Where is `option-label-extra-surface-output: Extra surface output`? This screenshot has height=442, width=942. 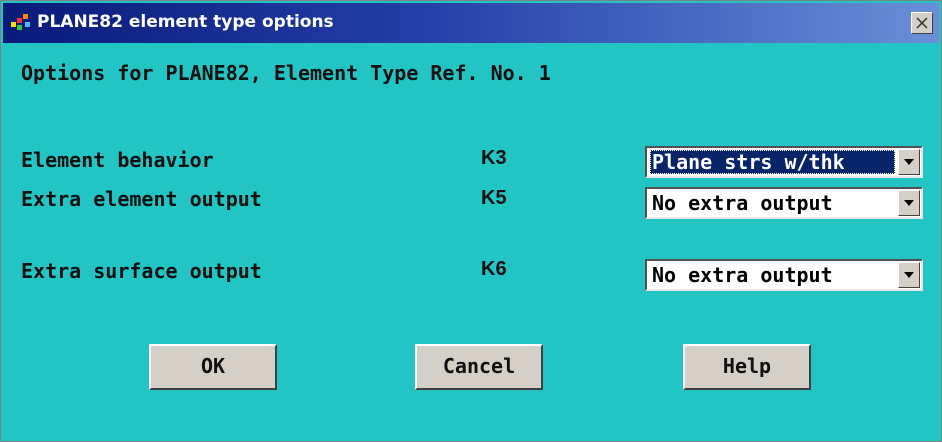 option-label-extra-surface-output: Extra surface output is located at coordinates (141, 271).